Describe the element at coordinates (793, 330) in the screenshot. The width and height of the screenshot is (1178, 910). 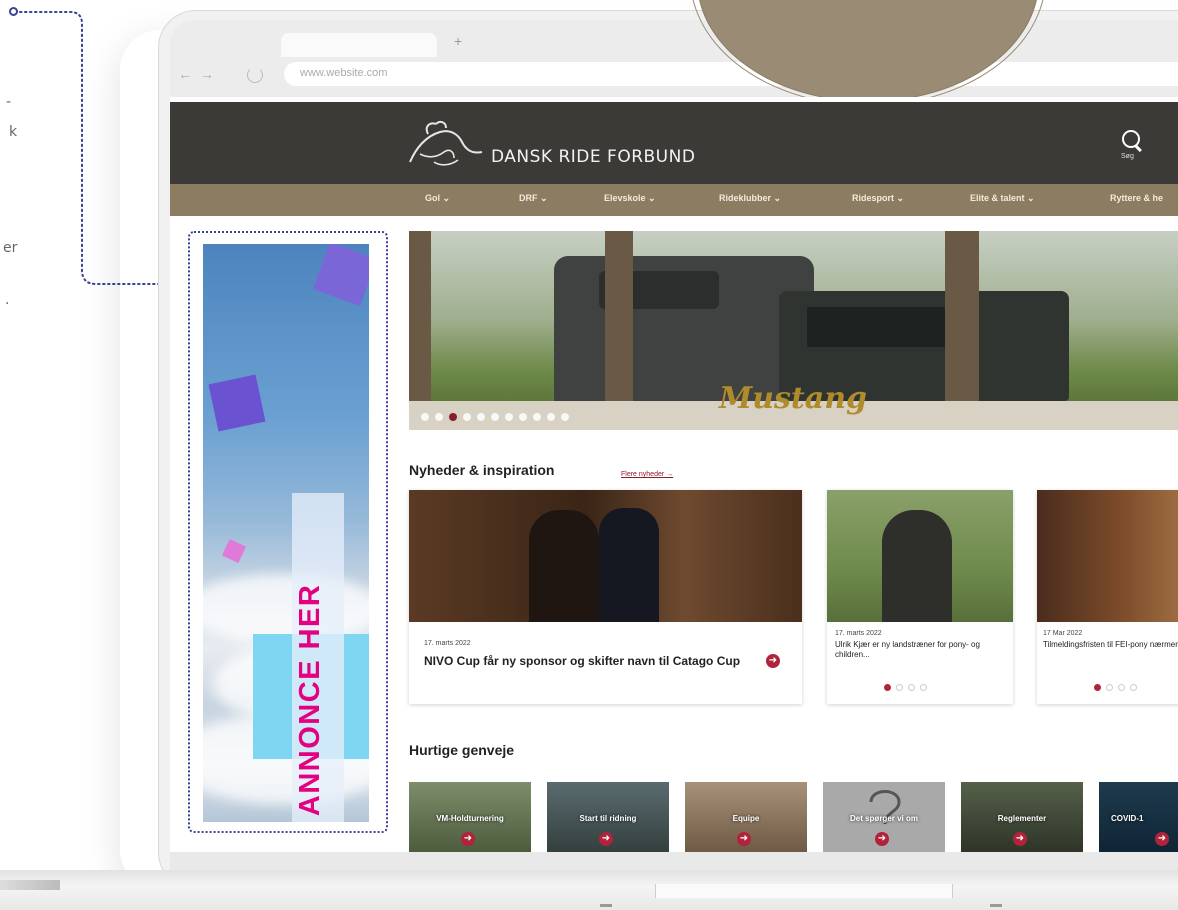
I see `hero-slider: Mustang` at that location.